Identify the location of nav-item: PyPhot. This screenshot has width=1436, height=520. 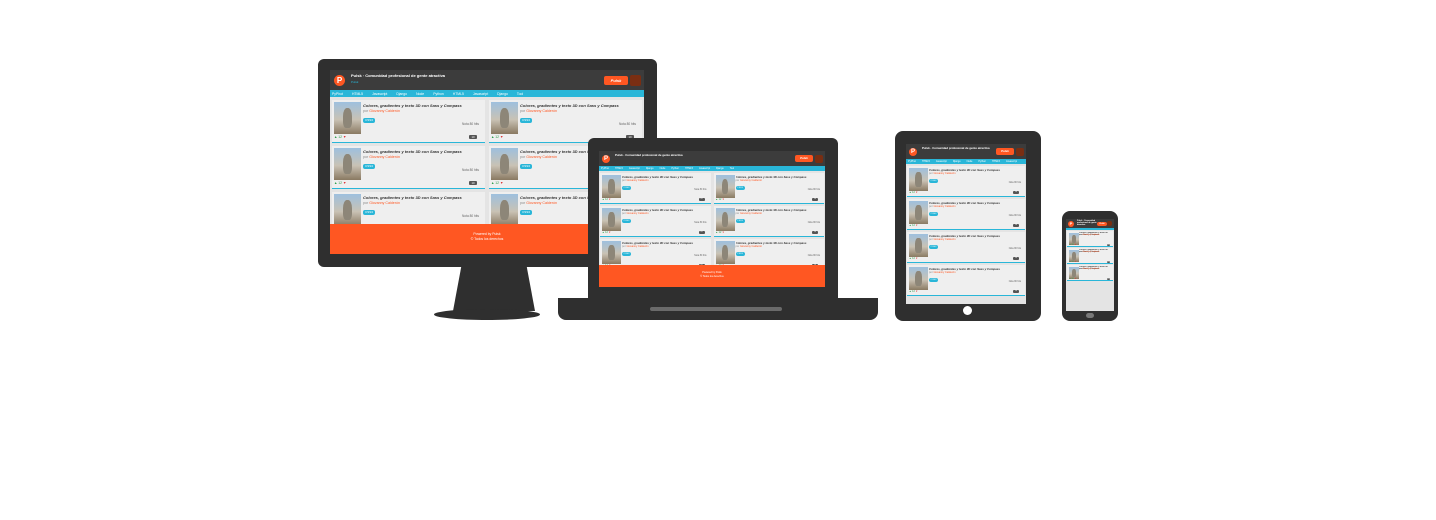
(337, 94).